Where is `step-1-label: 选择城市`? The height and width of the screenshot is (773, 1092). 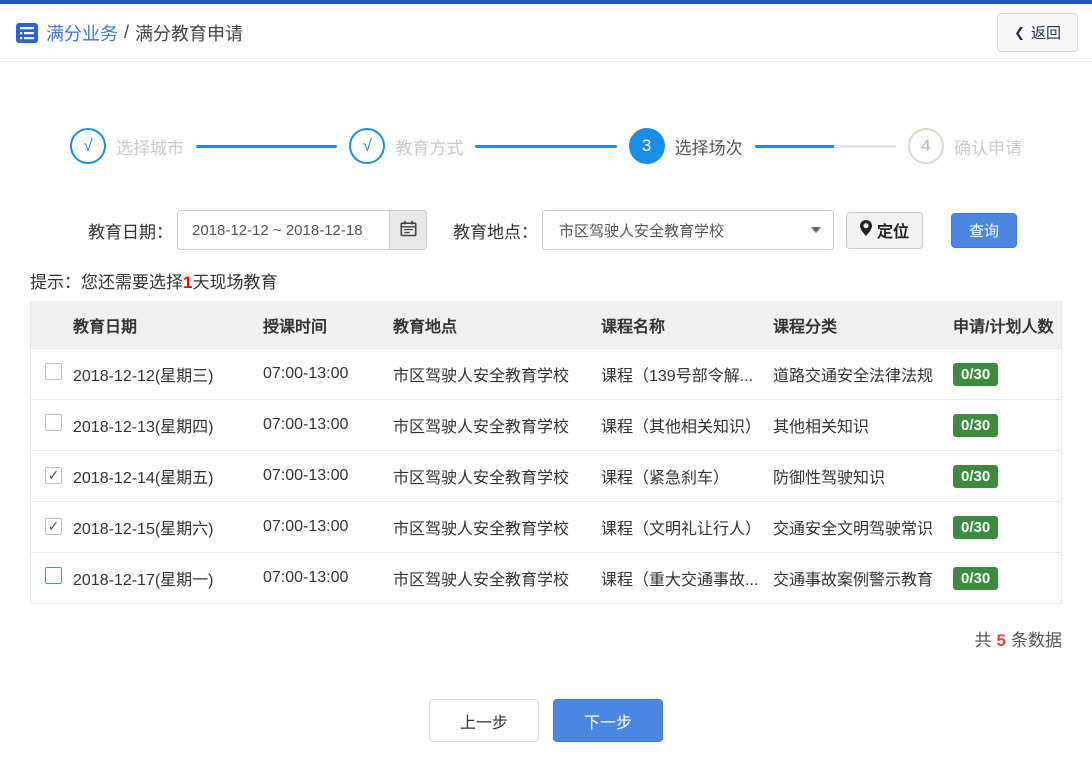 step-1-label: 选择城市 is located at coordinates (150, 148).